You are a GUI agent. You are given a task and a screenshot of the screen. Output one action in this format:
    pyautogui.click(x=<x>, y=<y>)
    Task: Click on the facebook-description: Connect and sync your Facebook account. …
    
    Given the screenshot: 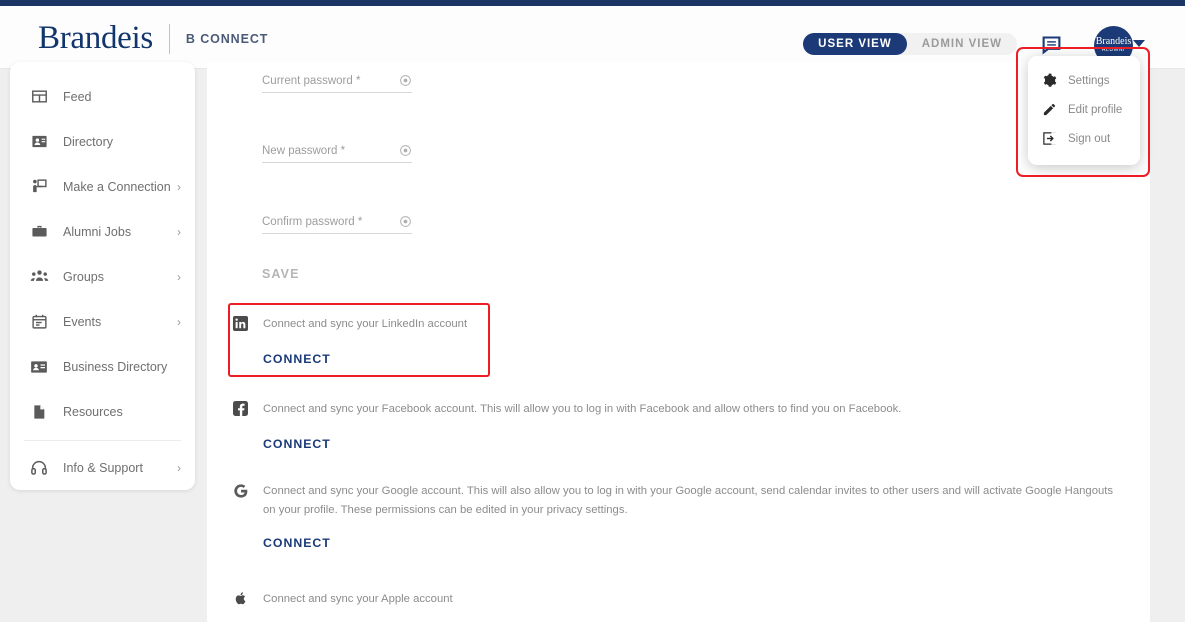 What is the action you would take?
    pyautogui.click(x=582, y=409)
    